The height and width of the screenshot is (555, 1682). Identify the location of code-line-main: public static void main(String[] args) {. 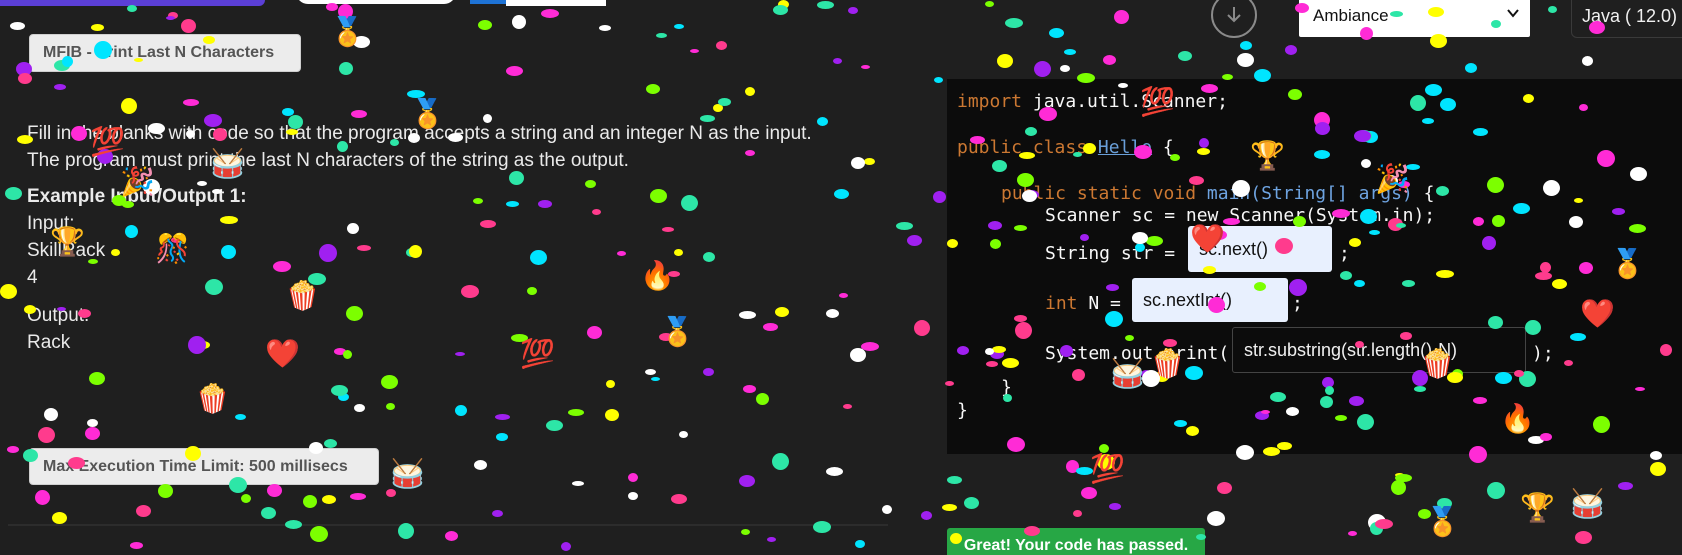
(1218, 193).